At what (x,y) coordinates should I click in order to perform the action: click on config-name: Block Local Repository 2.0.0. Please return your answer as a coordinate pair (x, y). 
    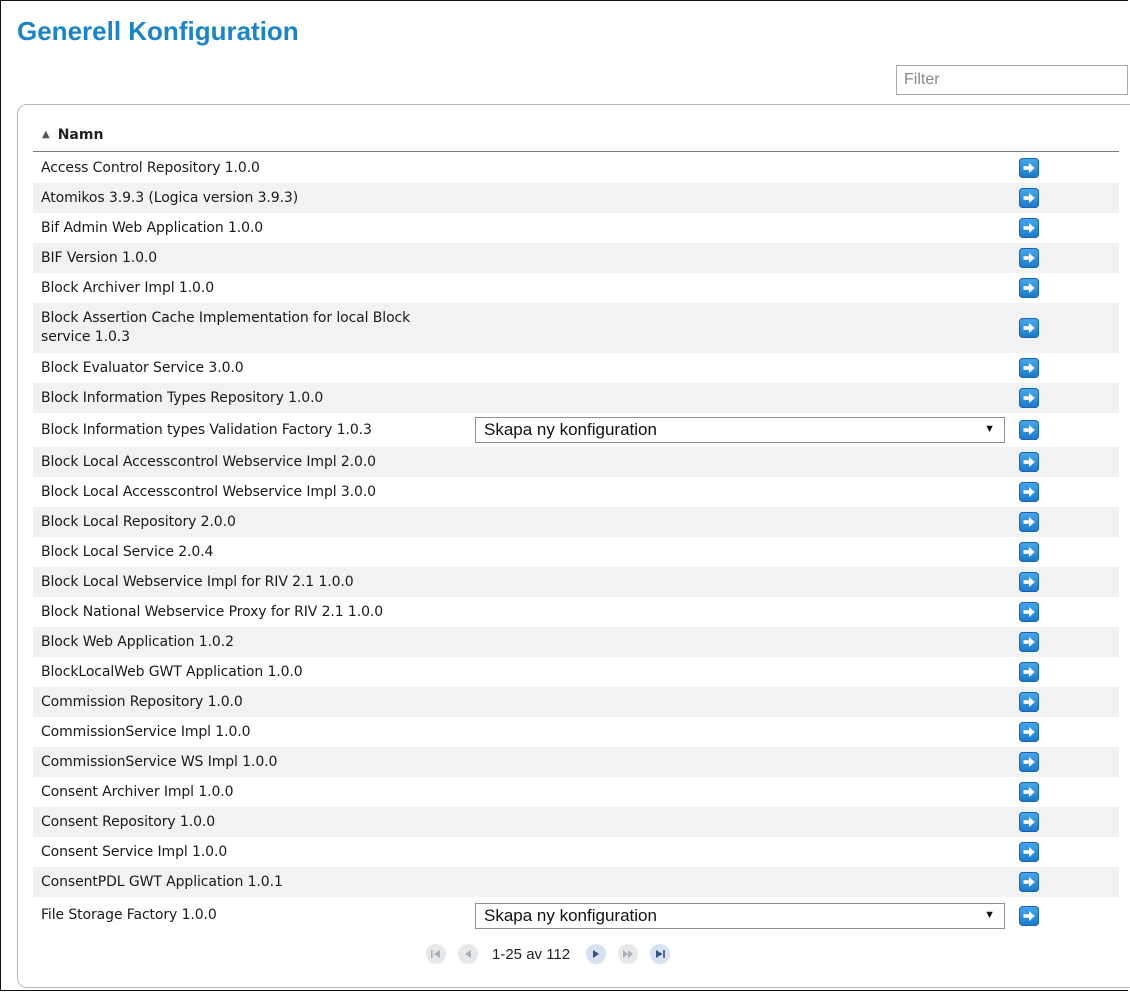
    Looking at the image, I should click on (138, 521).